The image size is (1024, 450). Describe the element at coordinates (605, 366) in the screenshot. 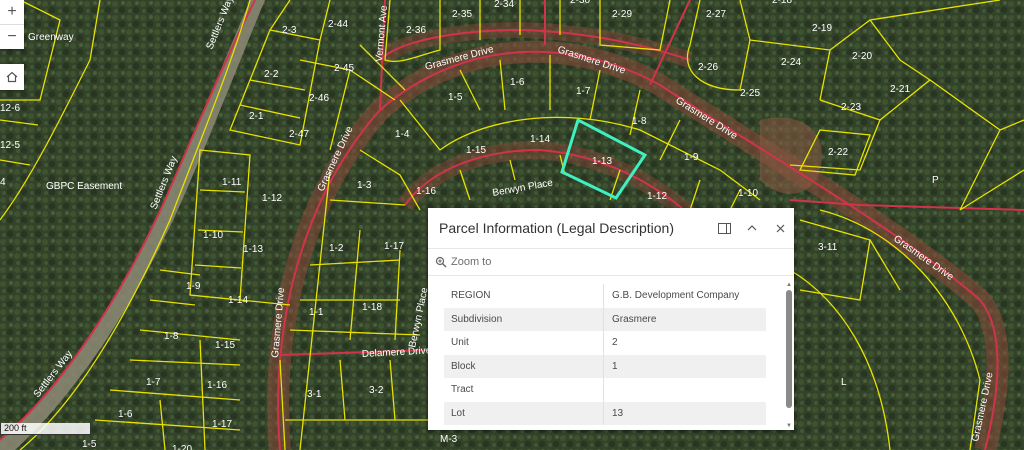

I see `table-row: Block 1` at that location.